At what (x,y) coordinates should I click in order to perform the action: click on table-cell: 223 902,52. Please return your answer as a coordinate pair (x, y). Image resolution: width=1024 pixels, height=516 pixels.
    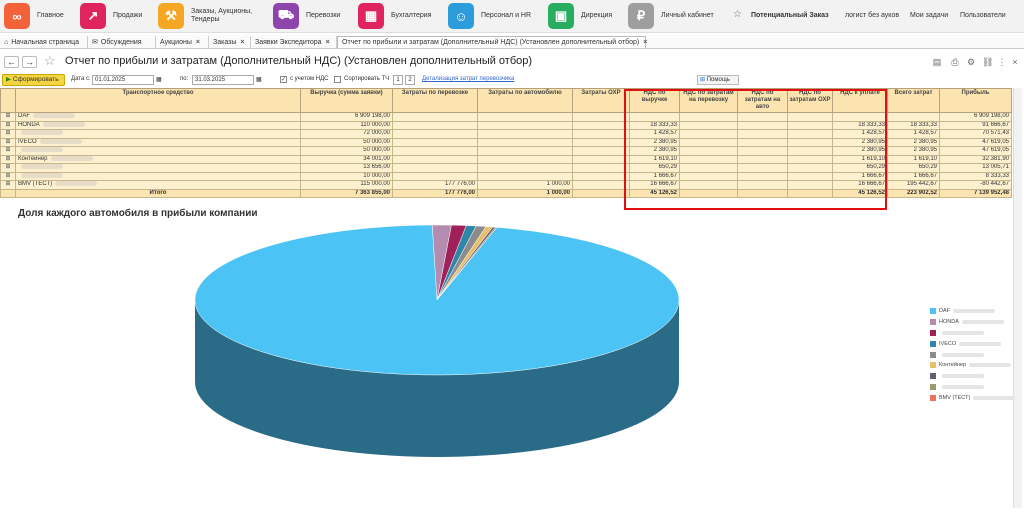
    Looking at the image, I should click on (913, 193).